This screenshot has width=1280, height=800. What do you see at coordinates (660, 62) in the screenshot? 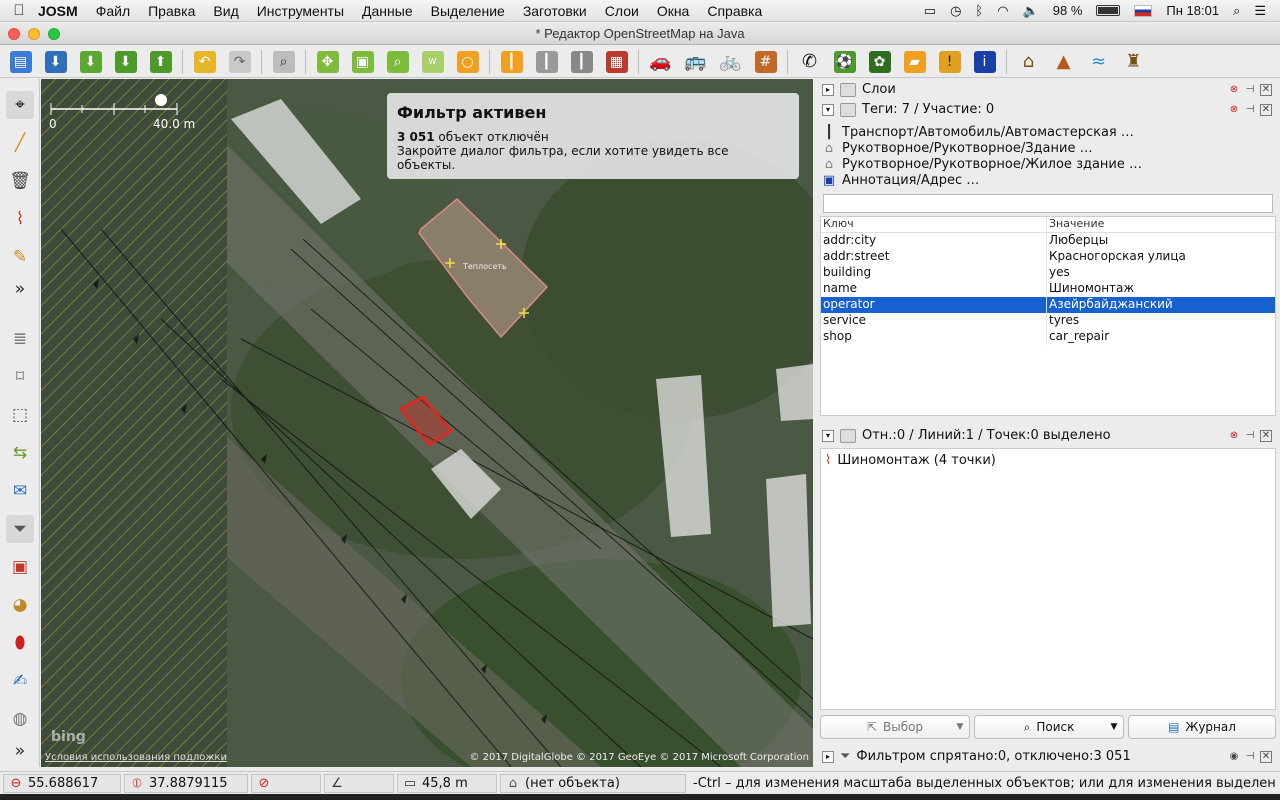
I see `preset-car-button: 🚗` at bounding box center [660, 62].